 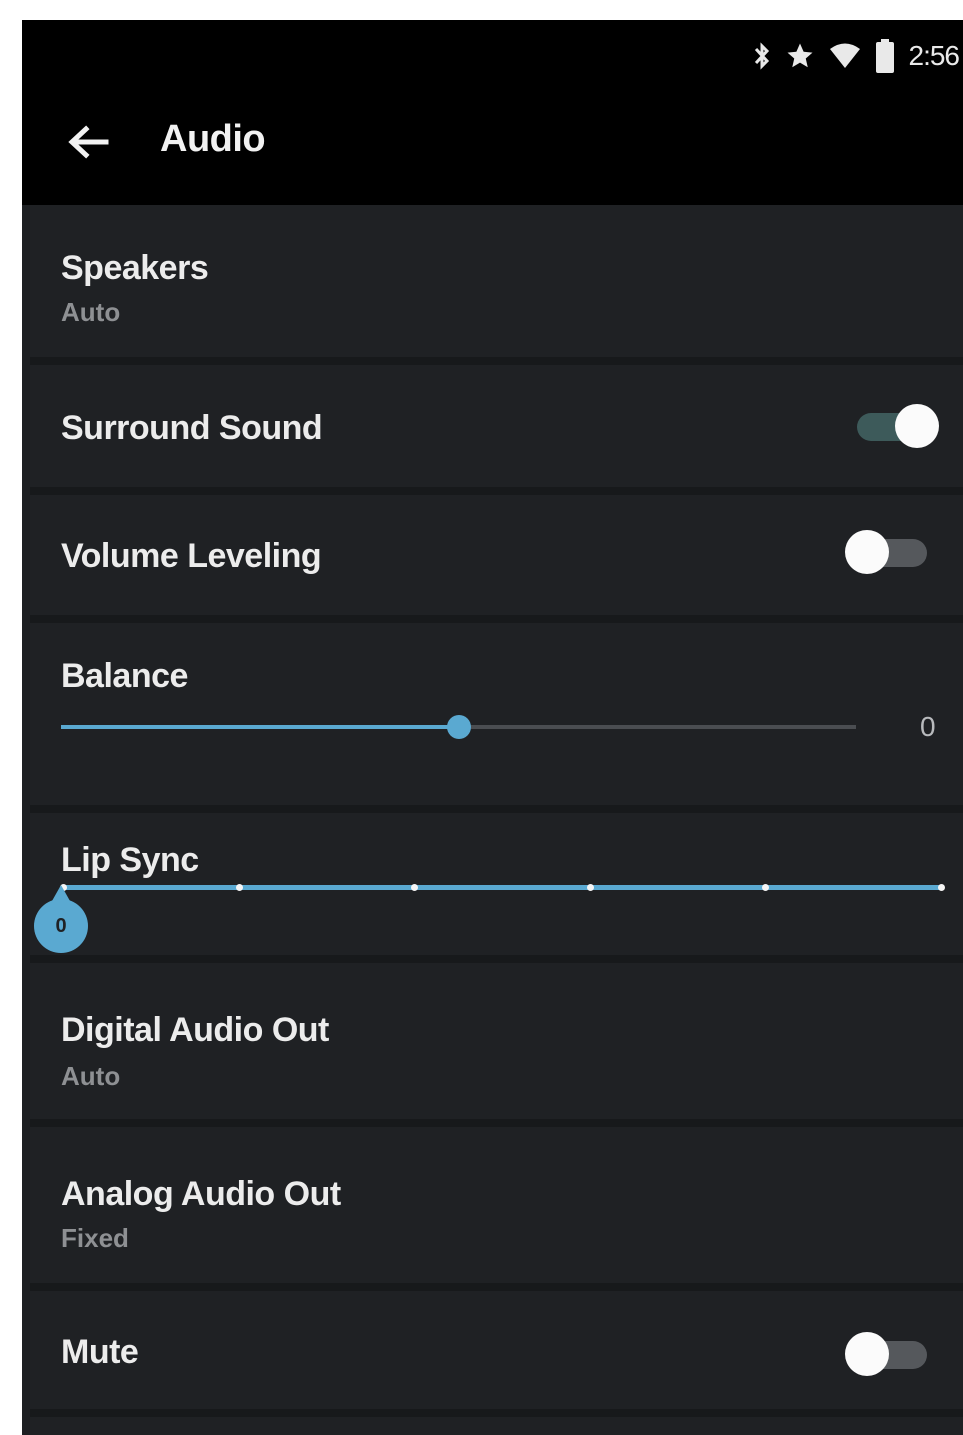 What do you see at coordinates (135, 268) in the screenshot?
I see `setting-label: Speakers` at bounding box center [135, 268].